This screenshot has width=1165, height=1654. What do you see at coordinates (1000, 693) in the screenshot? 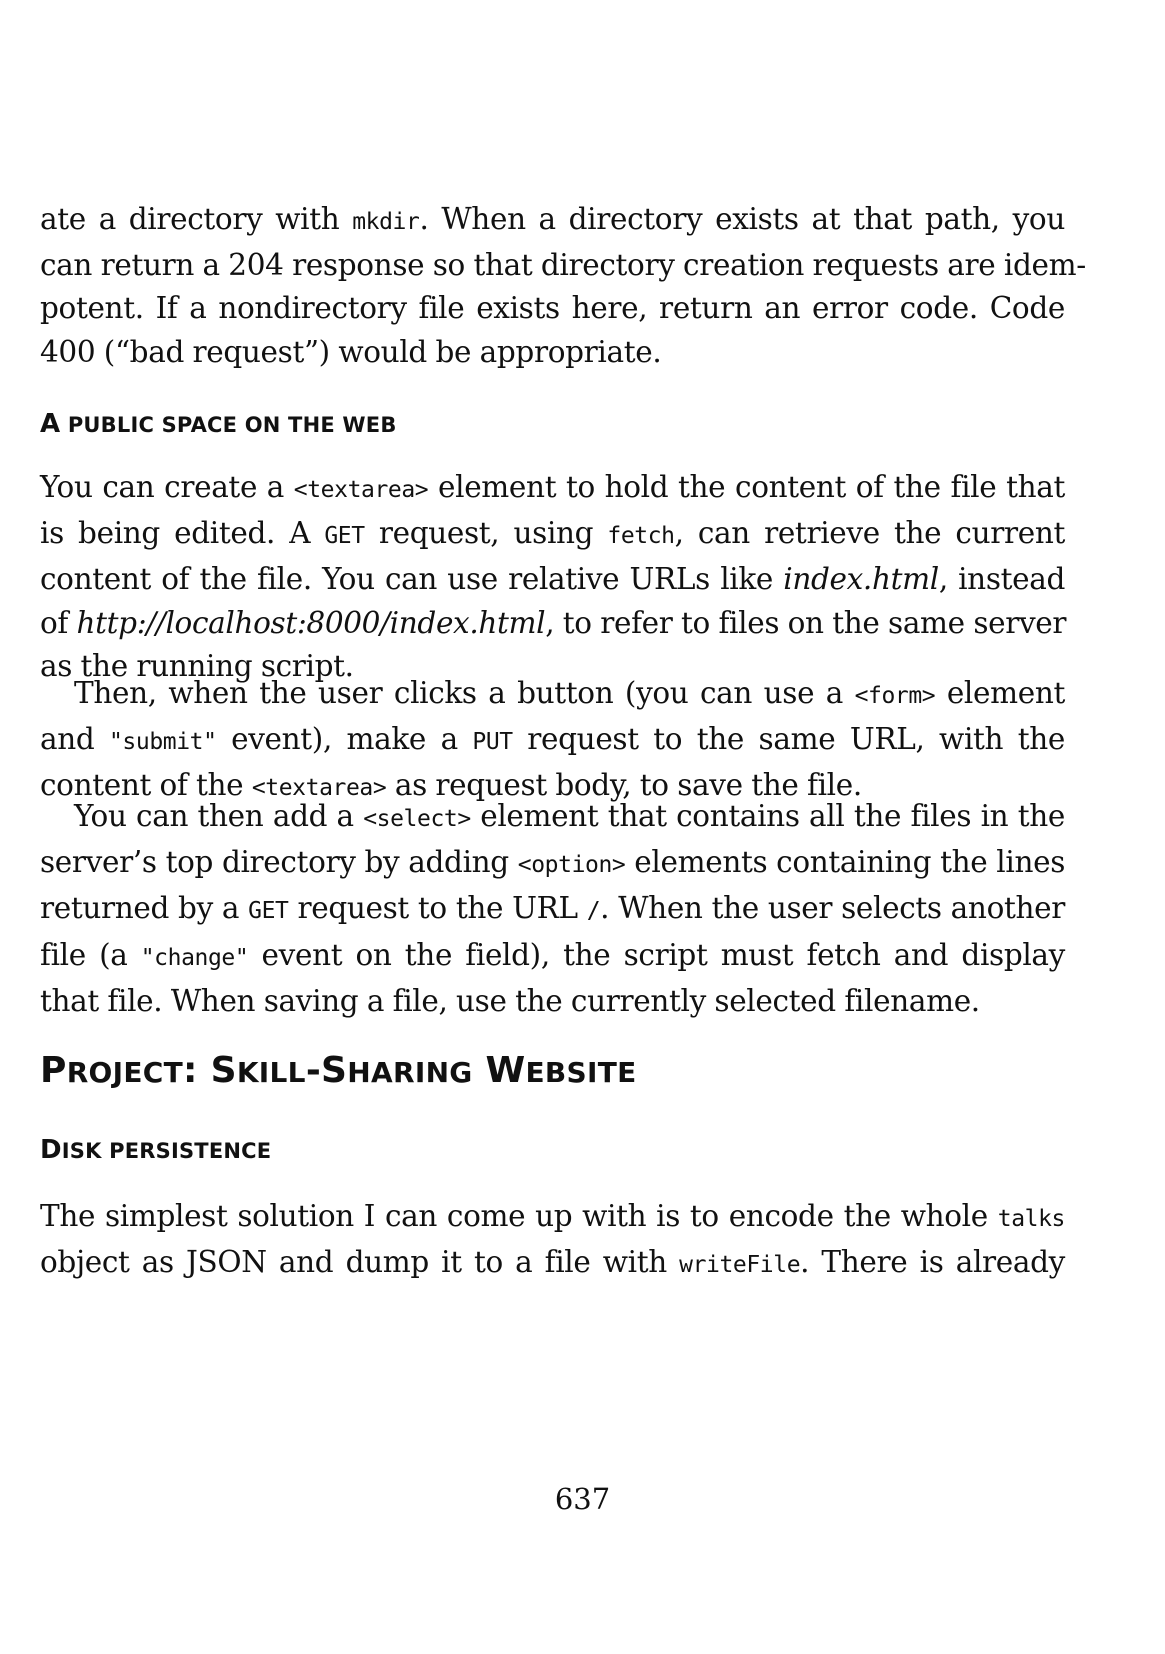
I see `text: element` at bounding box center [1000, 693].